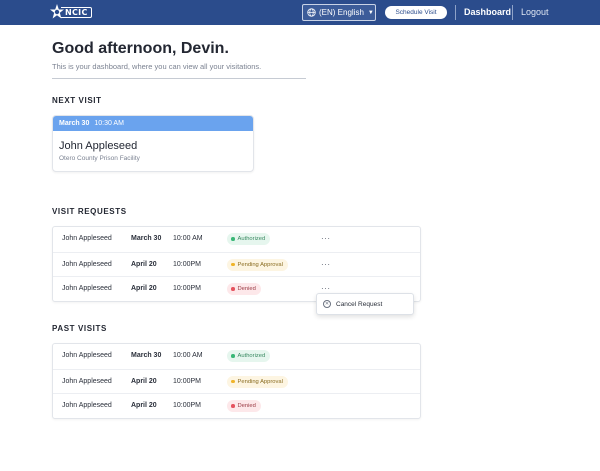 The image size is (600, 471). What do you see at coordinates (74, 123) in the screenshot?
I see `next-visit-date: March 30` at bounding box center [74, 123].